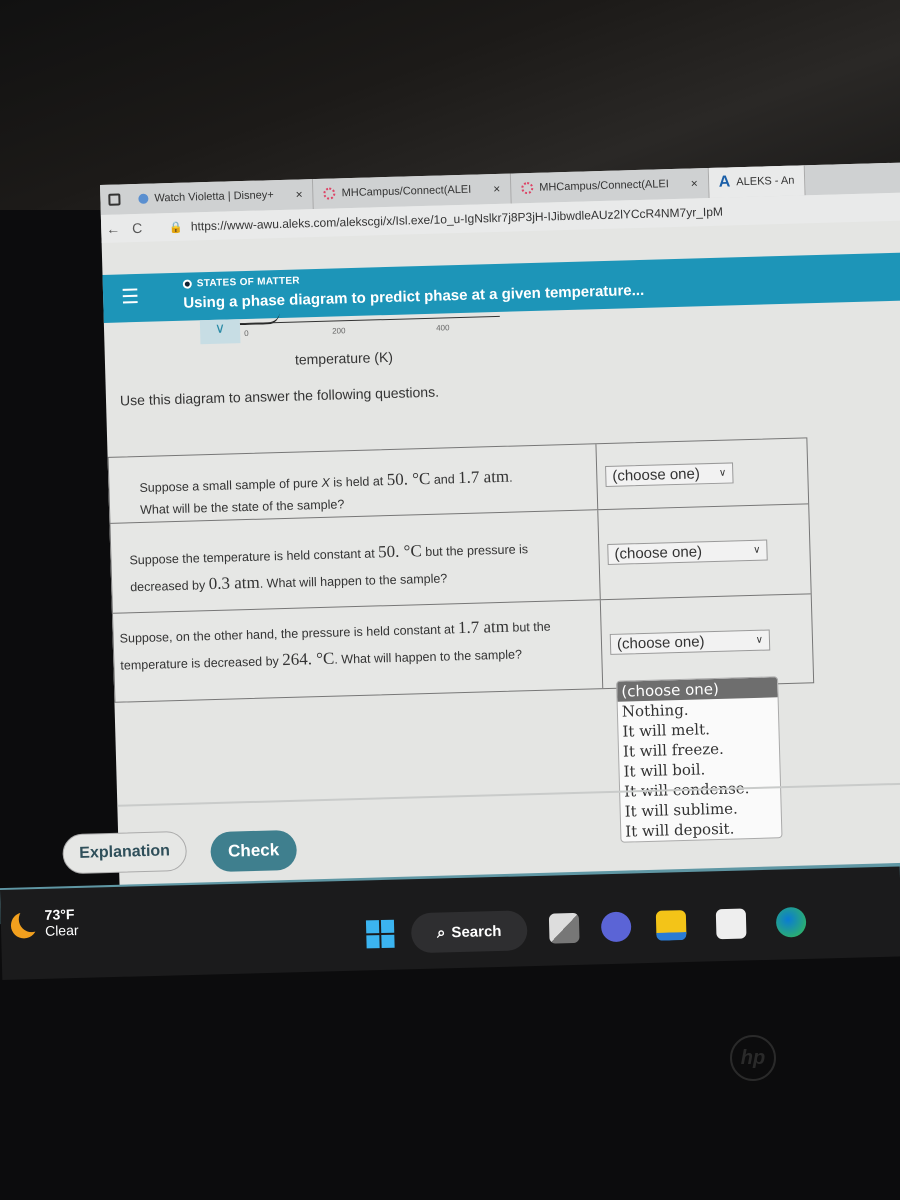 The image size is (900, 1200). I want to click on explanation-button: Explanation, so click(125, 852).